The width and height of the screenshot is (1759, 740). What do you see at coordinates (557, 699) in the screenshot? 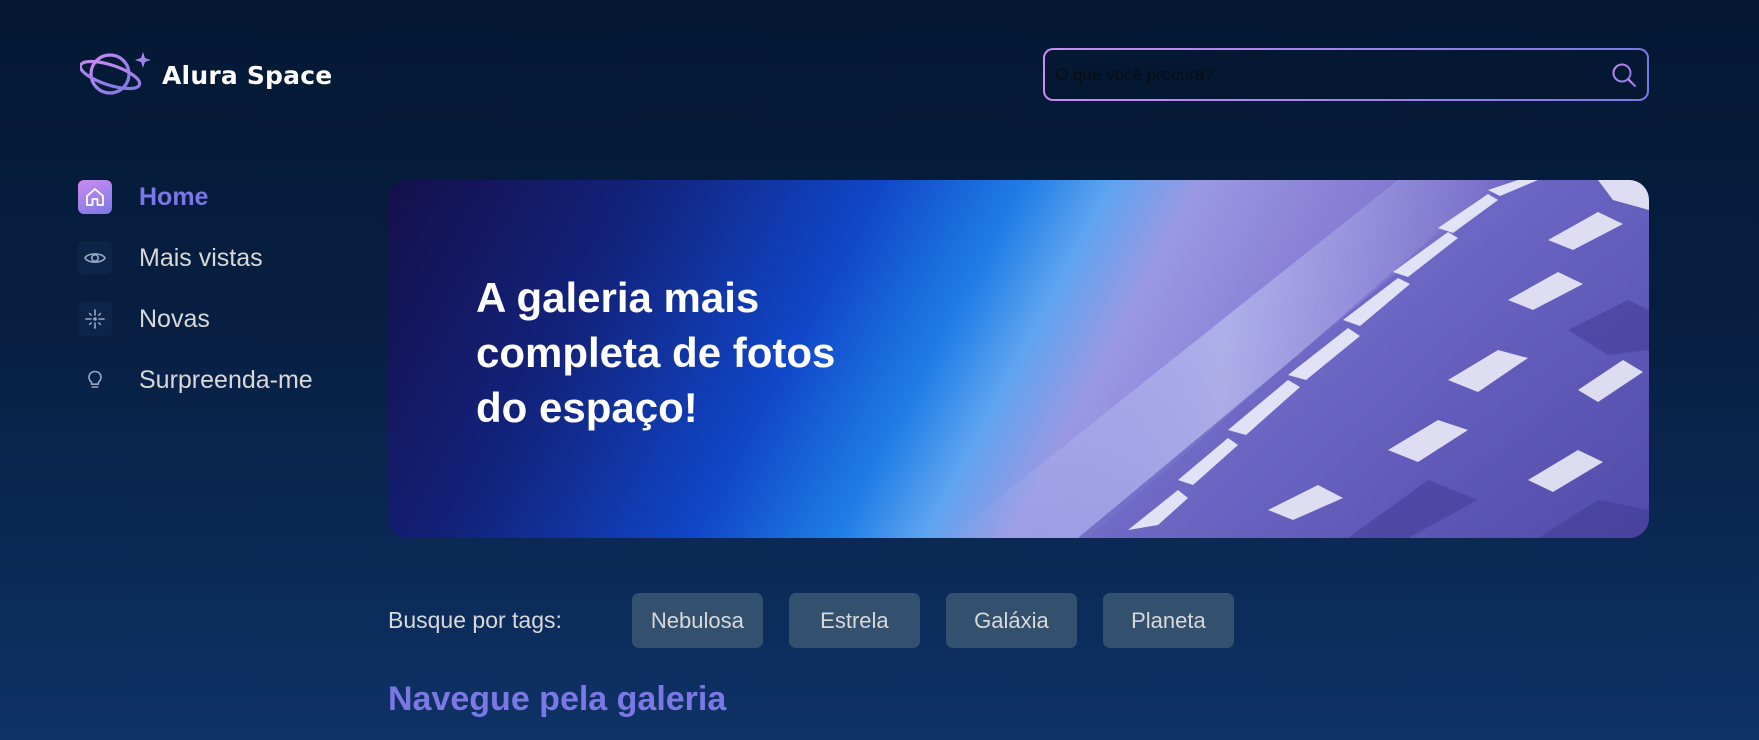
I see `gallery-section-title: Navegue pela galeria` at bounding box center [557, 699].